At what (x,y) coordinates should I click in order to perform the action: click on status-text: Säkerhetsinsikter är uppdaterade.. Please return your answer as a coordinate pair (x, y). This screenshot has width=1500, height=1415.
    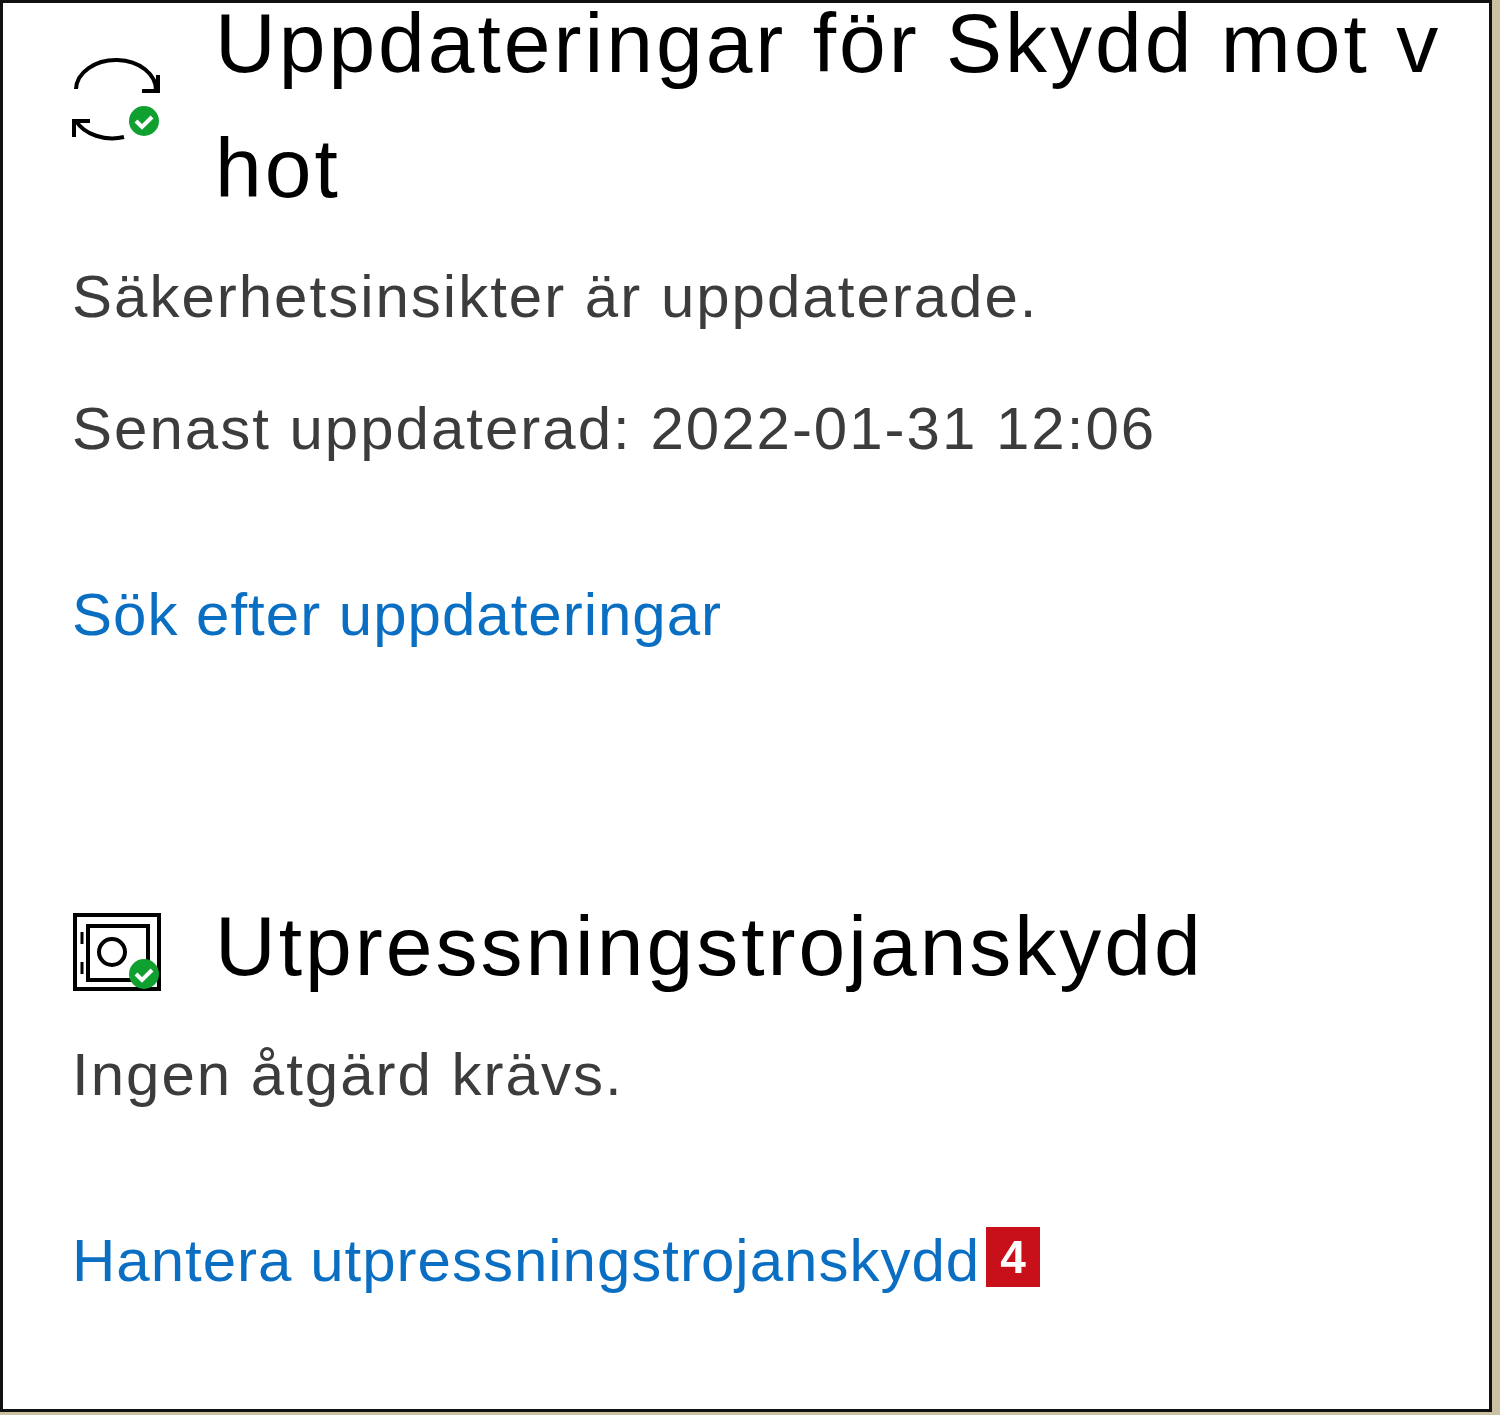
    Looking at the image, I should click on (555, 297).